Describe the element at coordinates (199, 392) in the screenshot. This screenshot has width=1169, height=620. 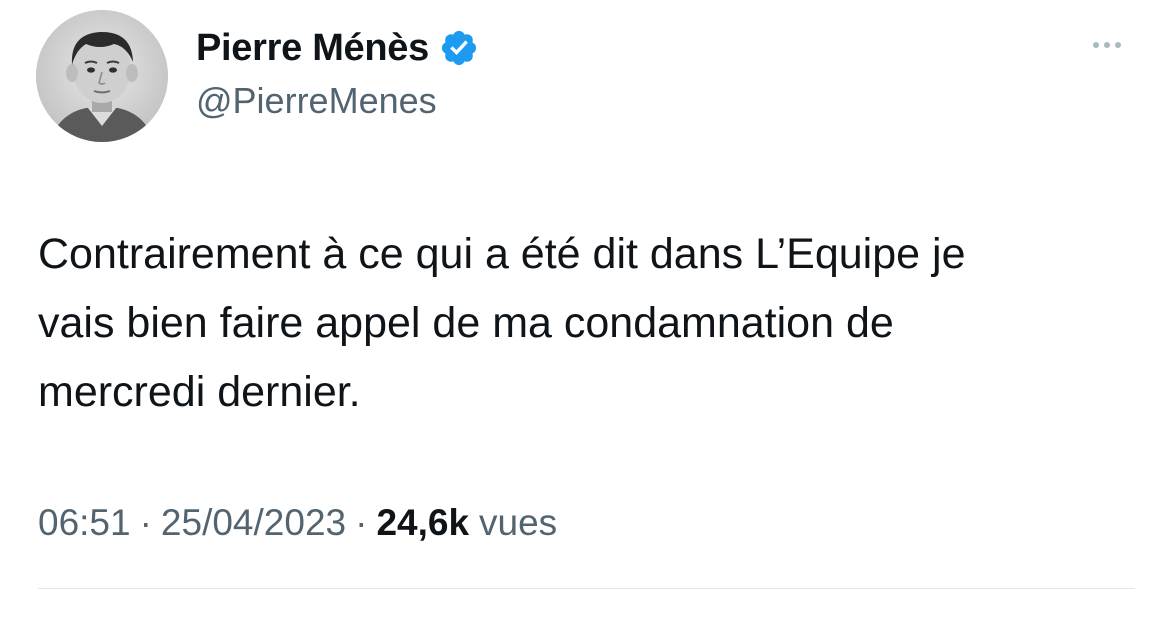
I see `tweet-text-line: mercredi dernier.` at that location.